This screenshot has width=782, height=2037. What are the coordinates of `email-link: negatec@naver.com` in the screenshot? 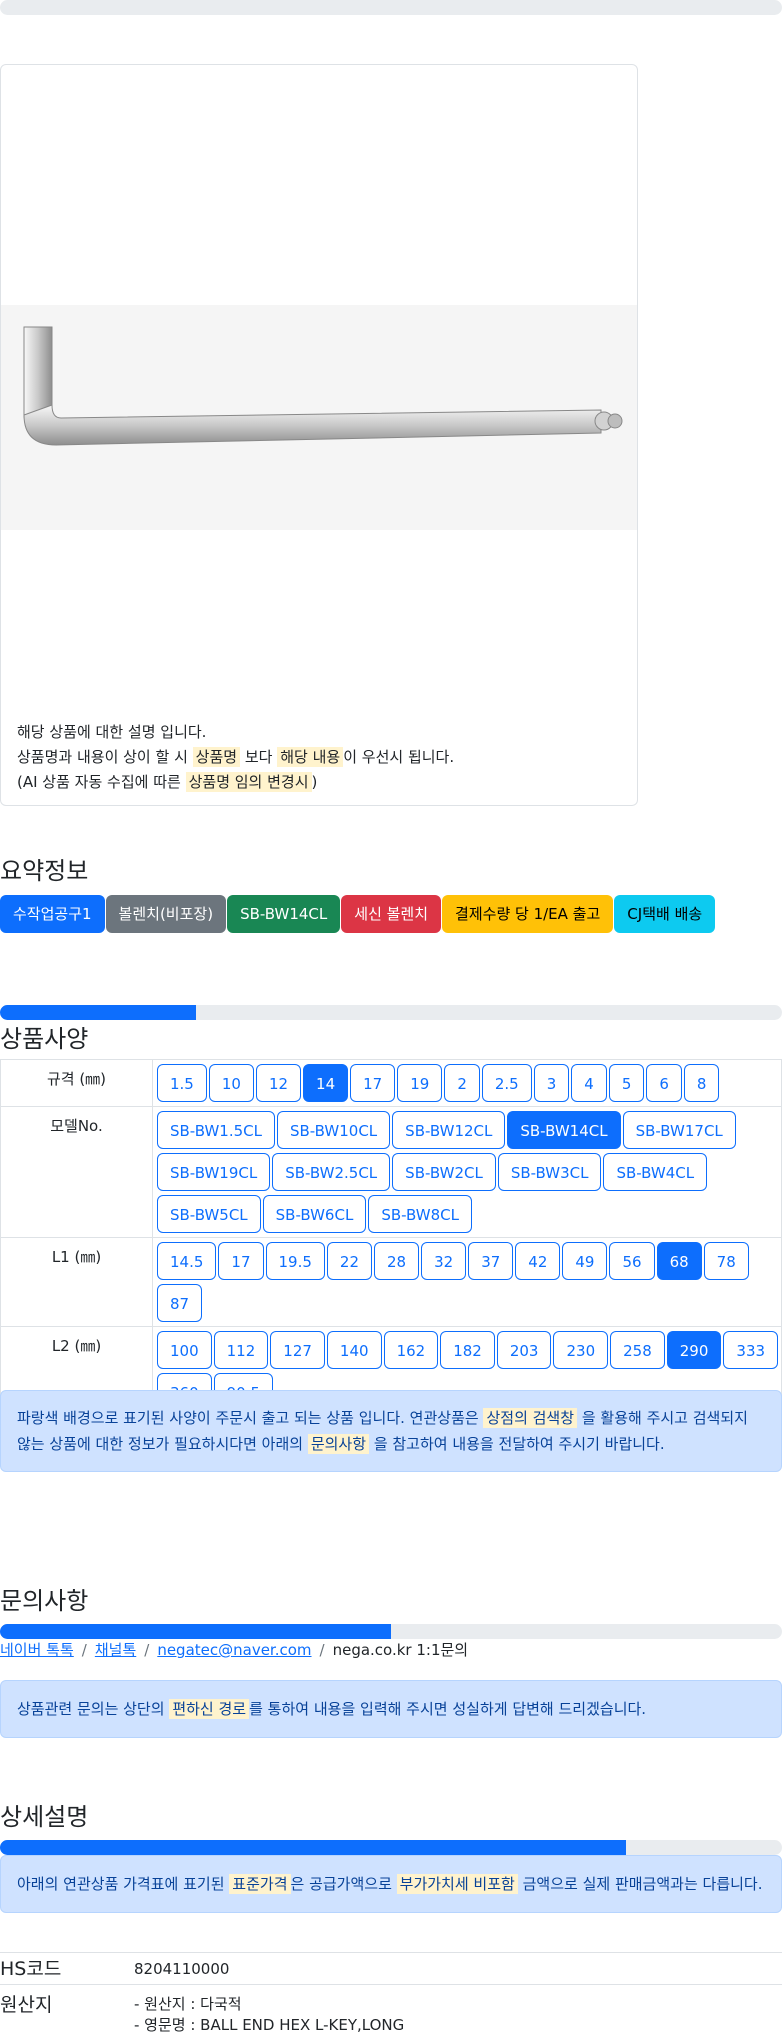 It's located at (234, 1650).